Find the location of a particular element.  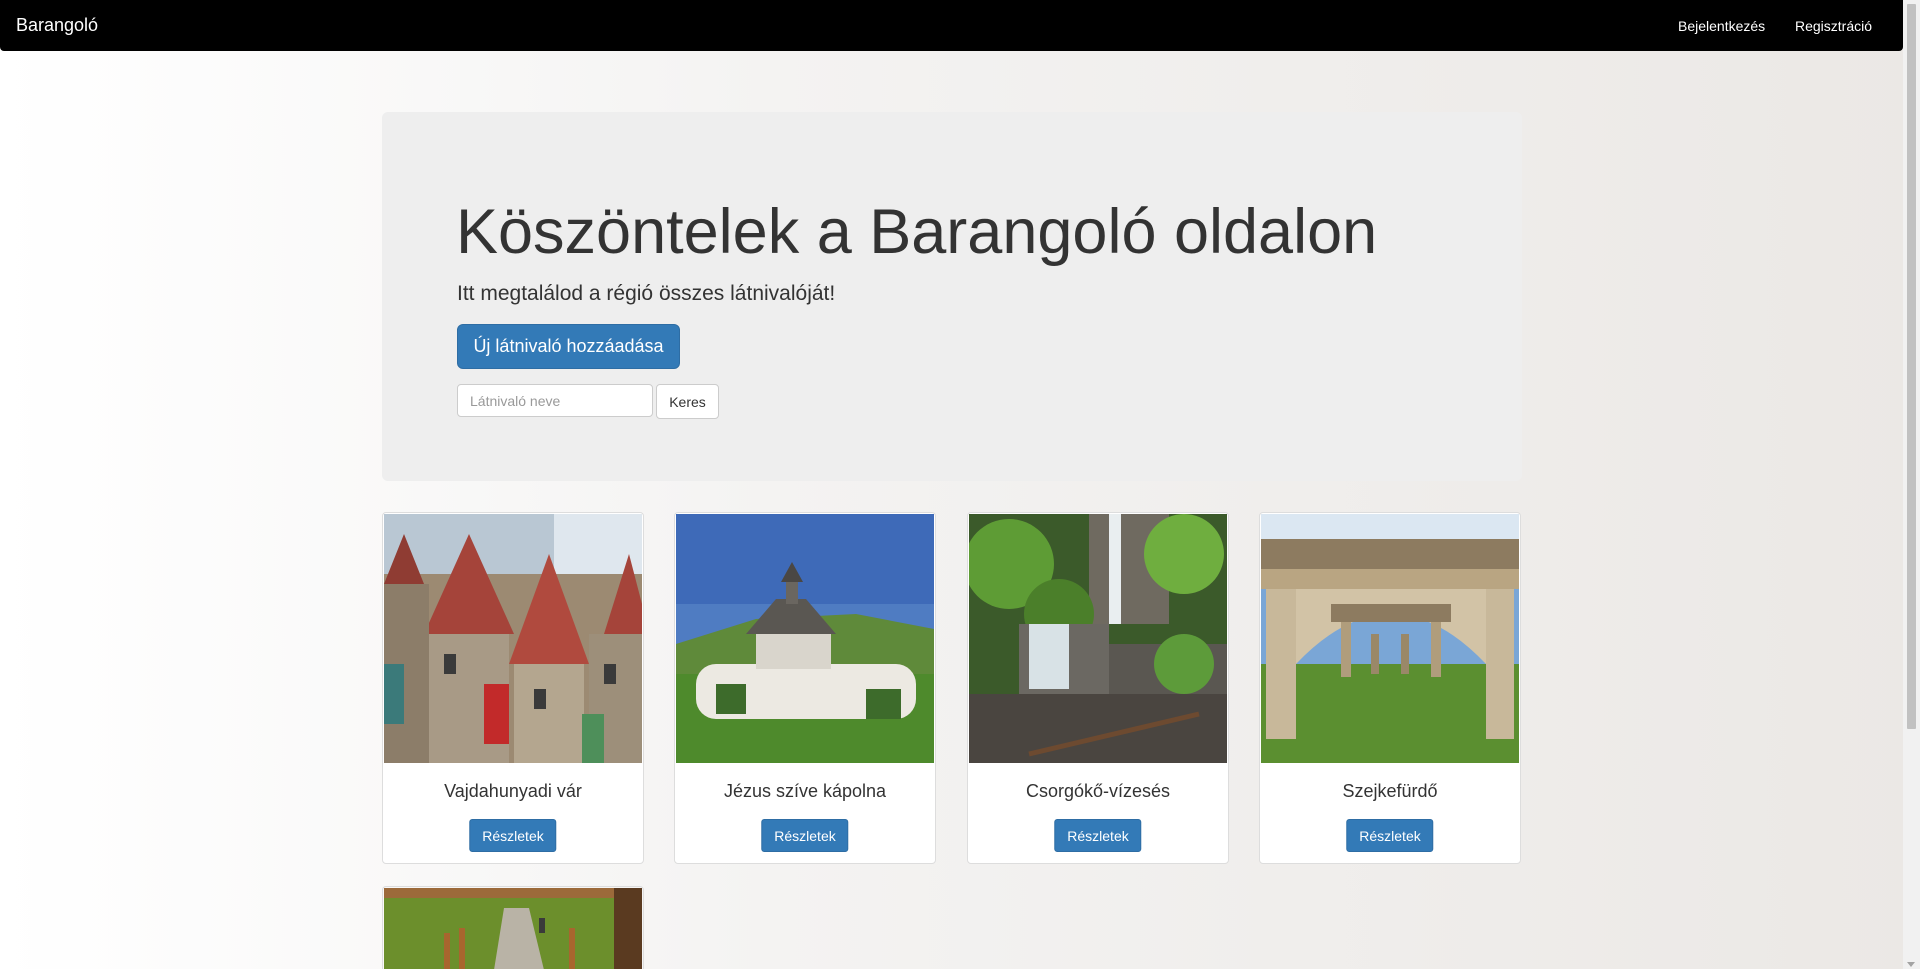

garden-image is located at coordinates (513, 928).